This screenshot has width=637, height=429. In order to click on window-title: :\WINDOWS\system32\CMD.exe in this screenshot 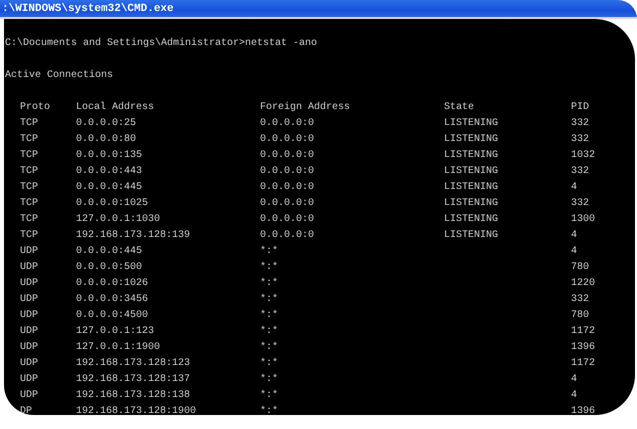, I will do `click(88, 9)`.